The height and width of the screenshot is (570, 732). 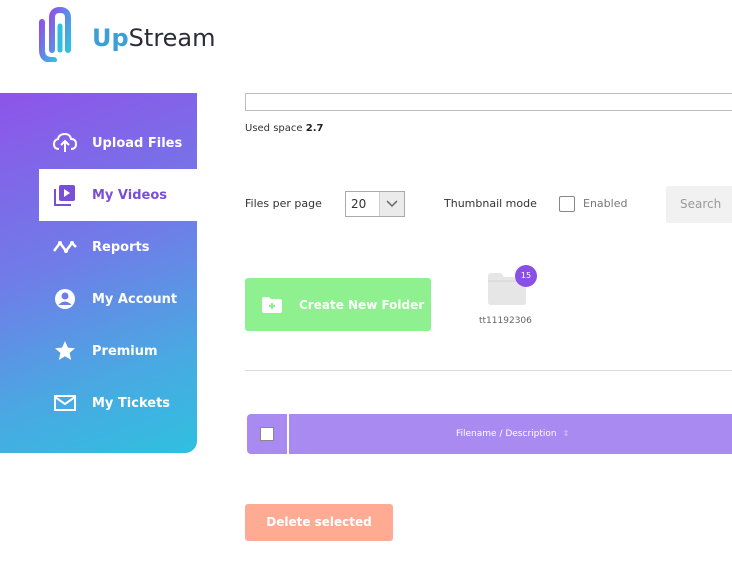 I want to click on brand-name-stream: Stream, so click(x=172, y=38).